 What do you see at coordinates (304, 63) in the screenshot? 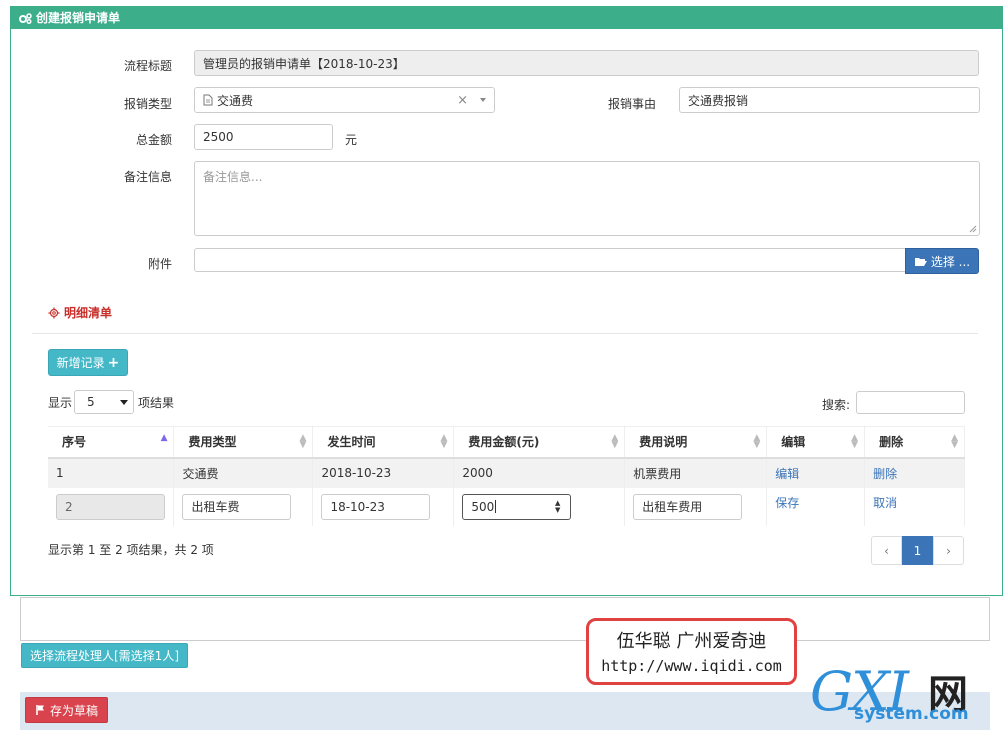
I see `flow-title-value: 管理员的报销申请单【2018-10-23】` at bounding box center [304, 63].